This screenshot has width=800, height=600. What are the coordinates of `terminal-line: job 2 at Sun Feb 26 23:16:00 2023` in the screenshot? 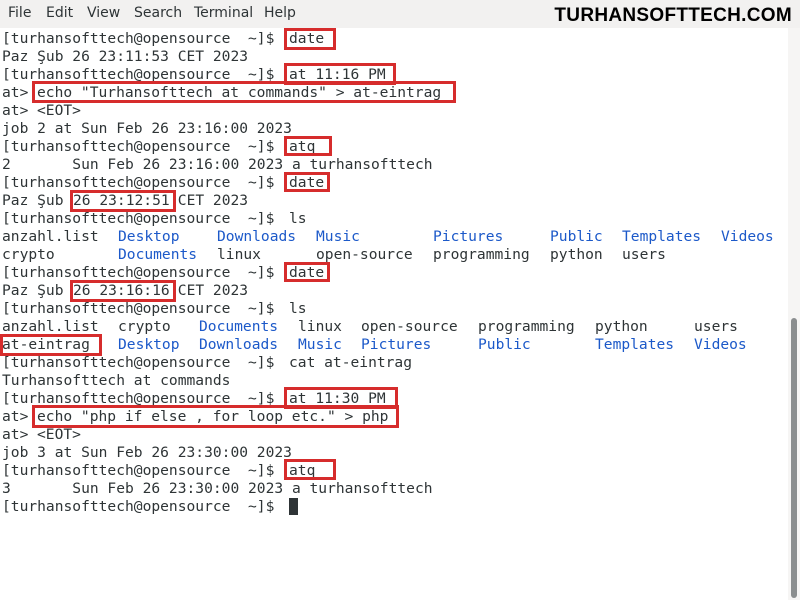 It's located at (147, 129).